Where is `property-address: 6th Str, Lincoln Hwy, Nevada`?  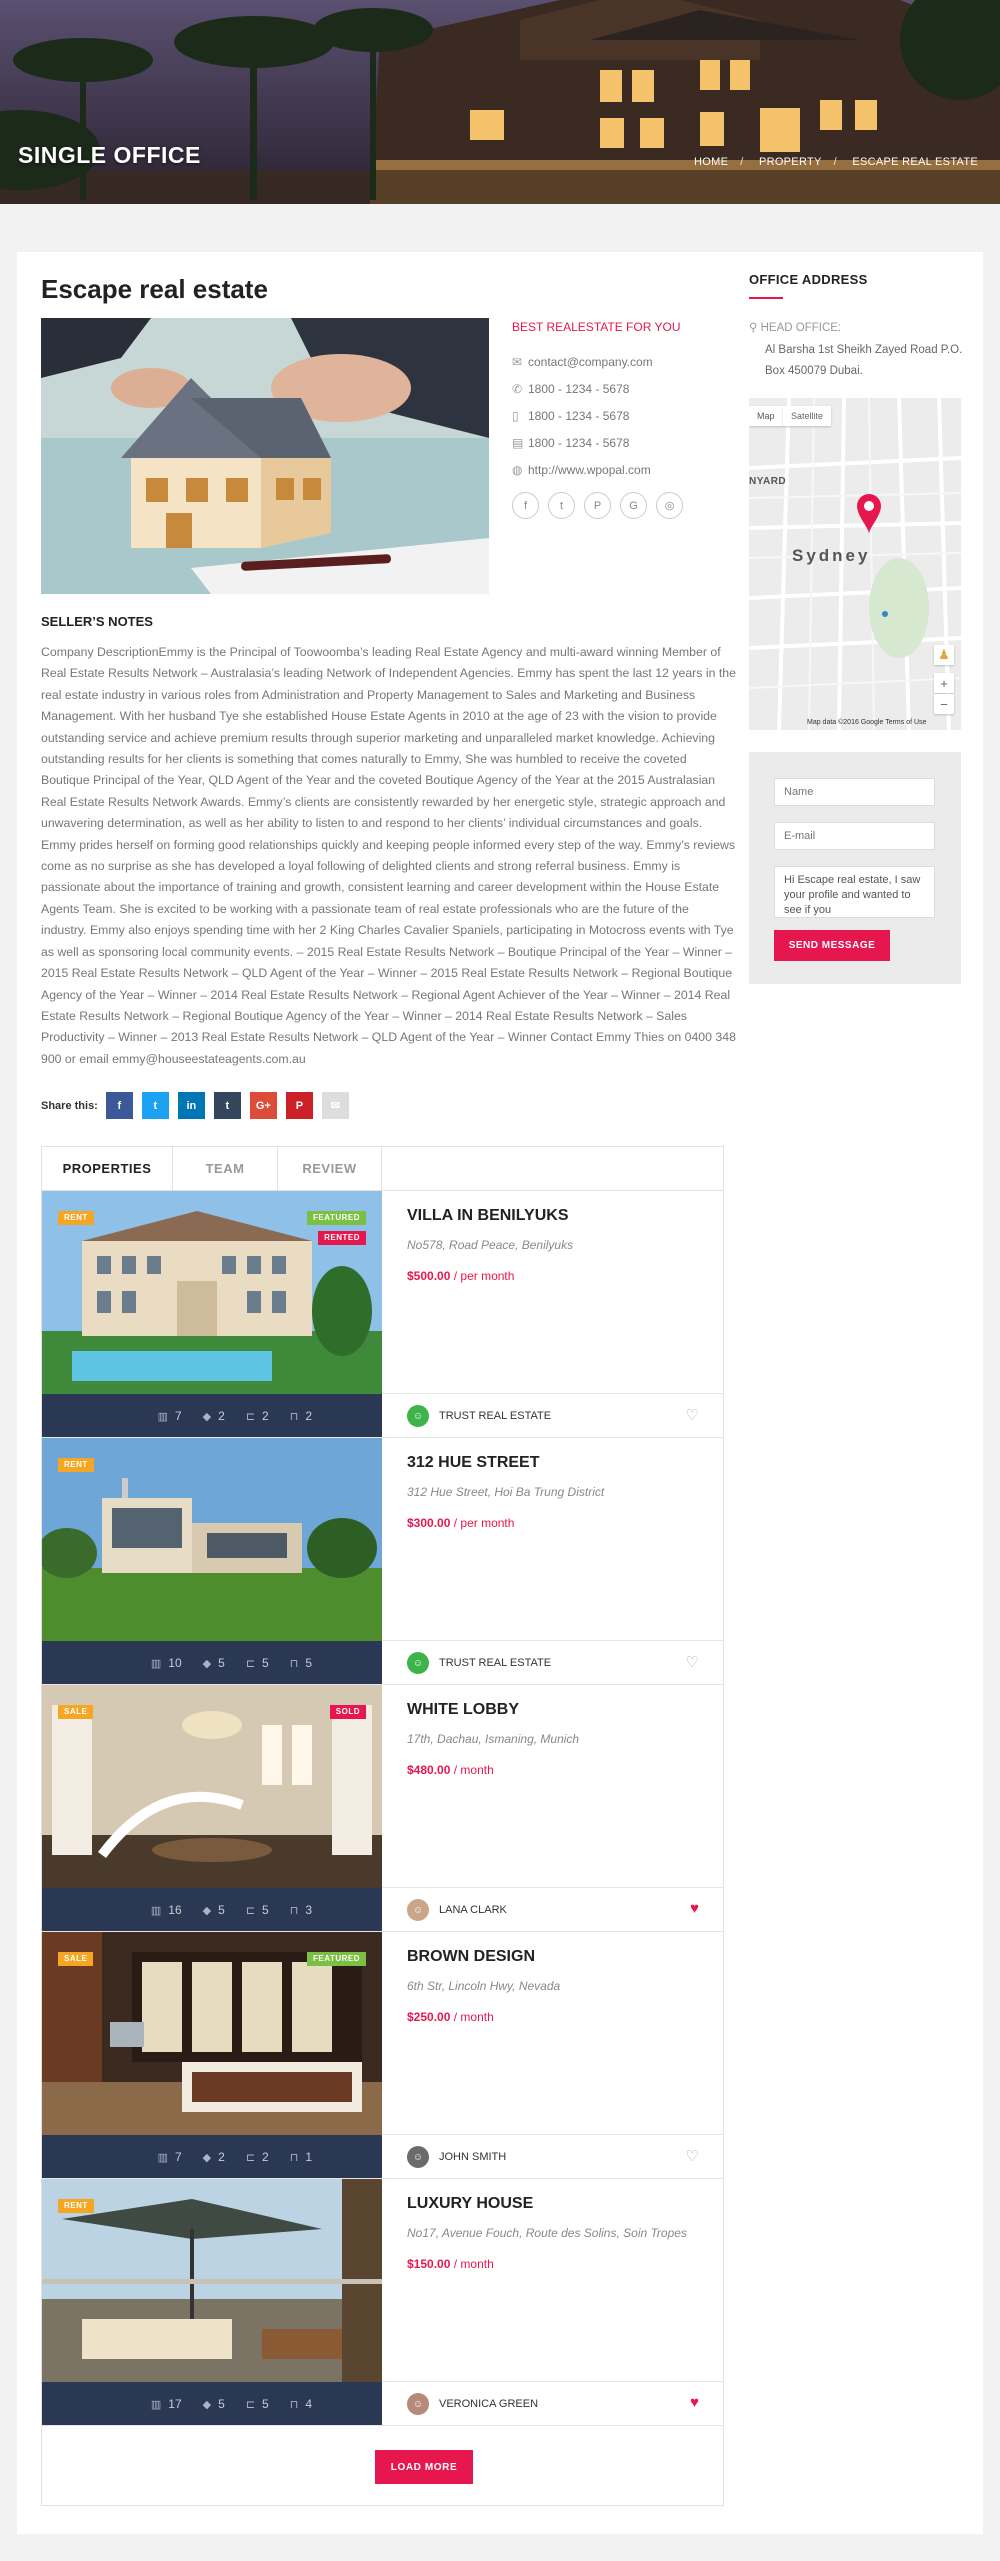 property-address: 6th Str, Lincoln Hwy, Nevada is located at coordinates (484, 1986).